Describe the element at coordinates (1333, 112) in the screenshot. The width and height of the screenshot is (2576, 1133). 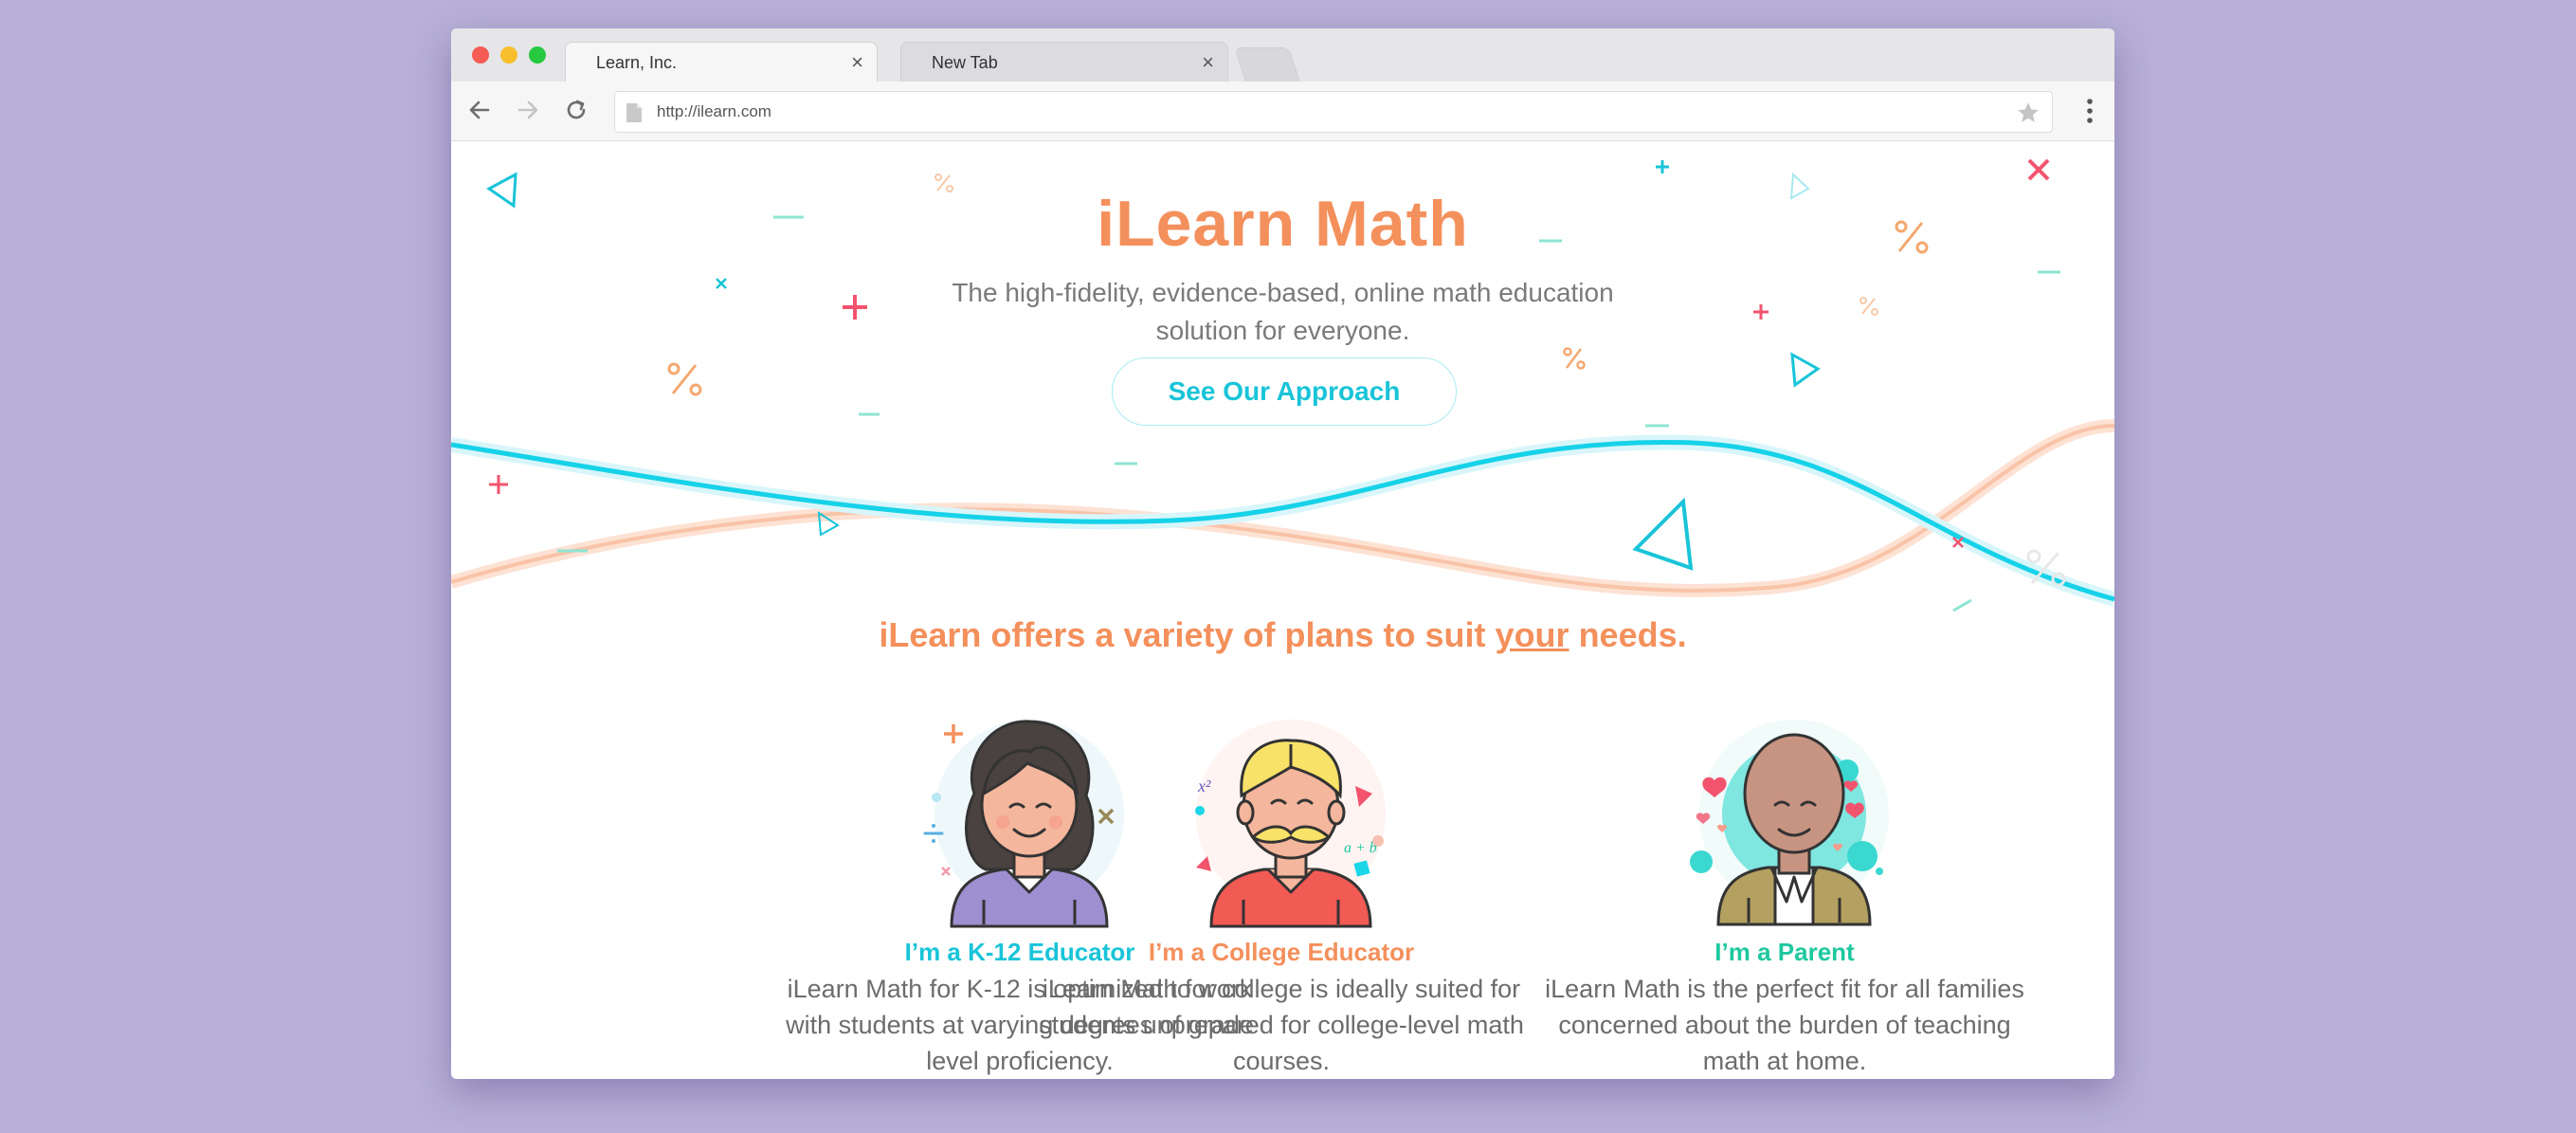
I see `address-bar: http://ilearn.com` at that location.